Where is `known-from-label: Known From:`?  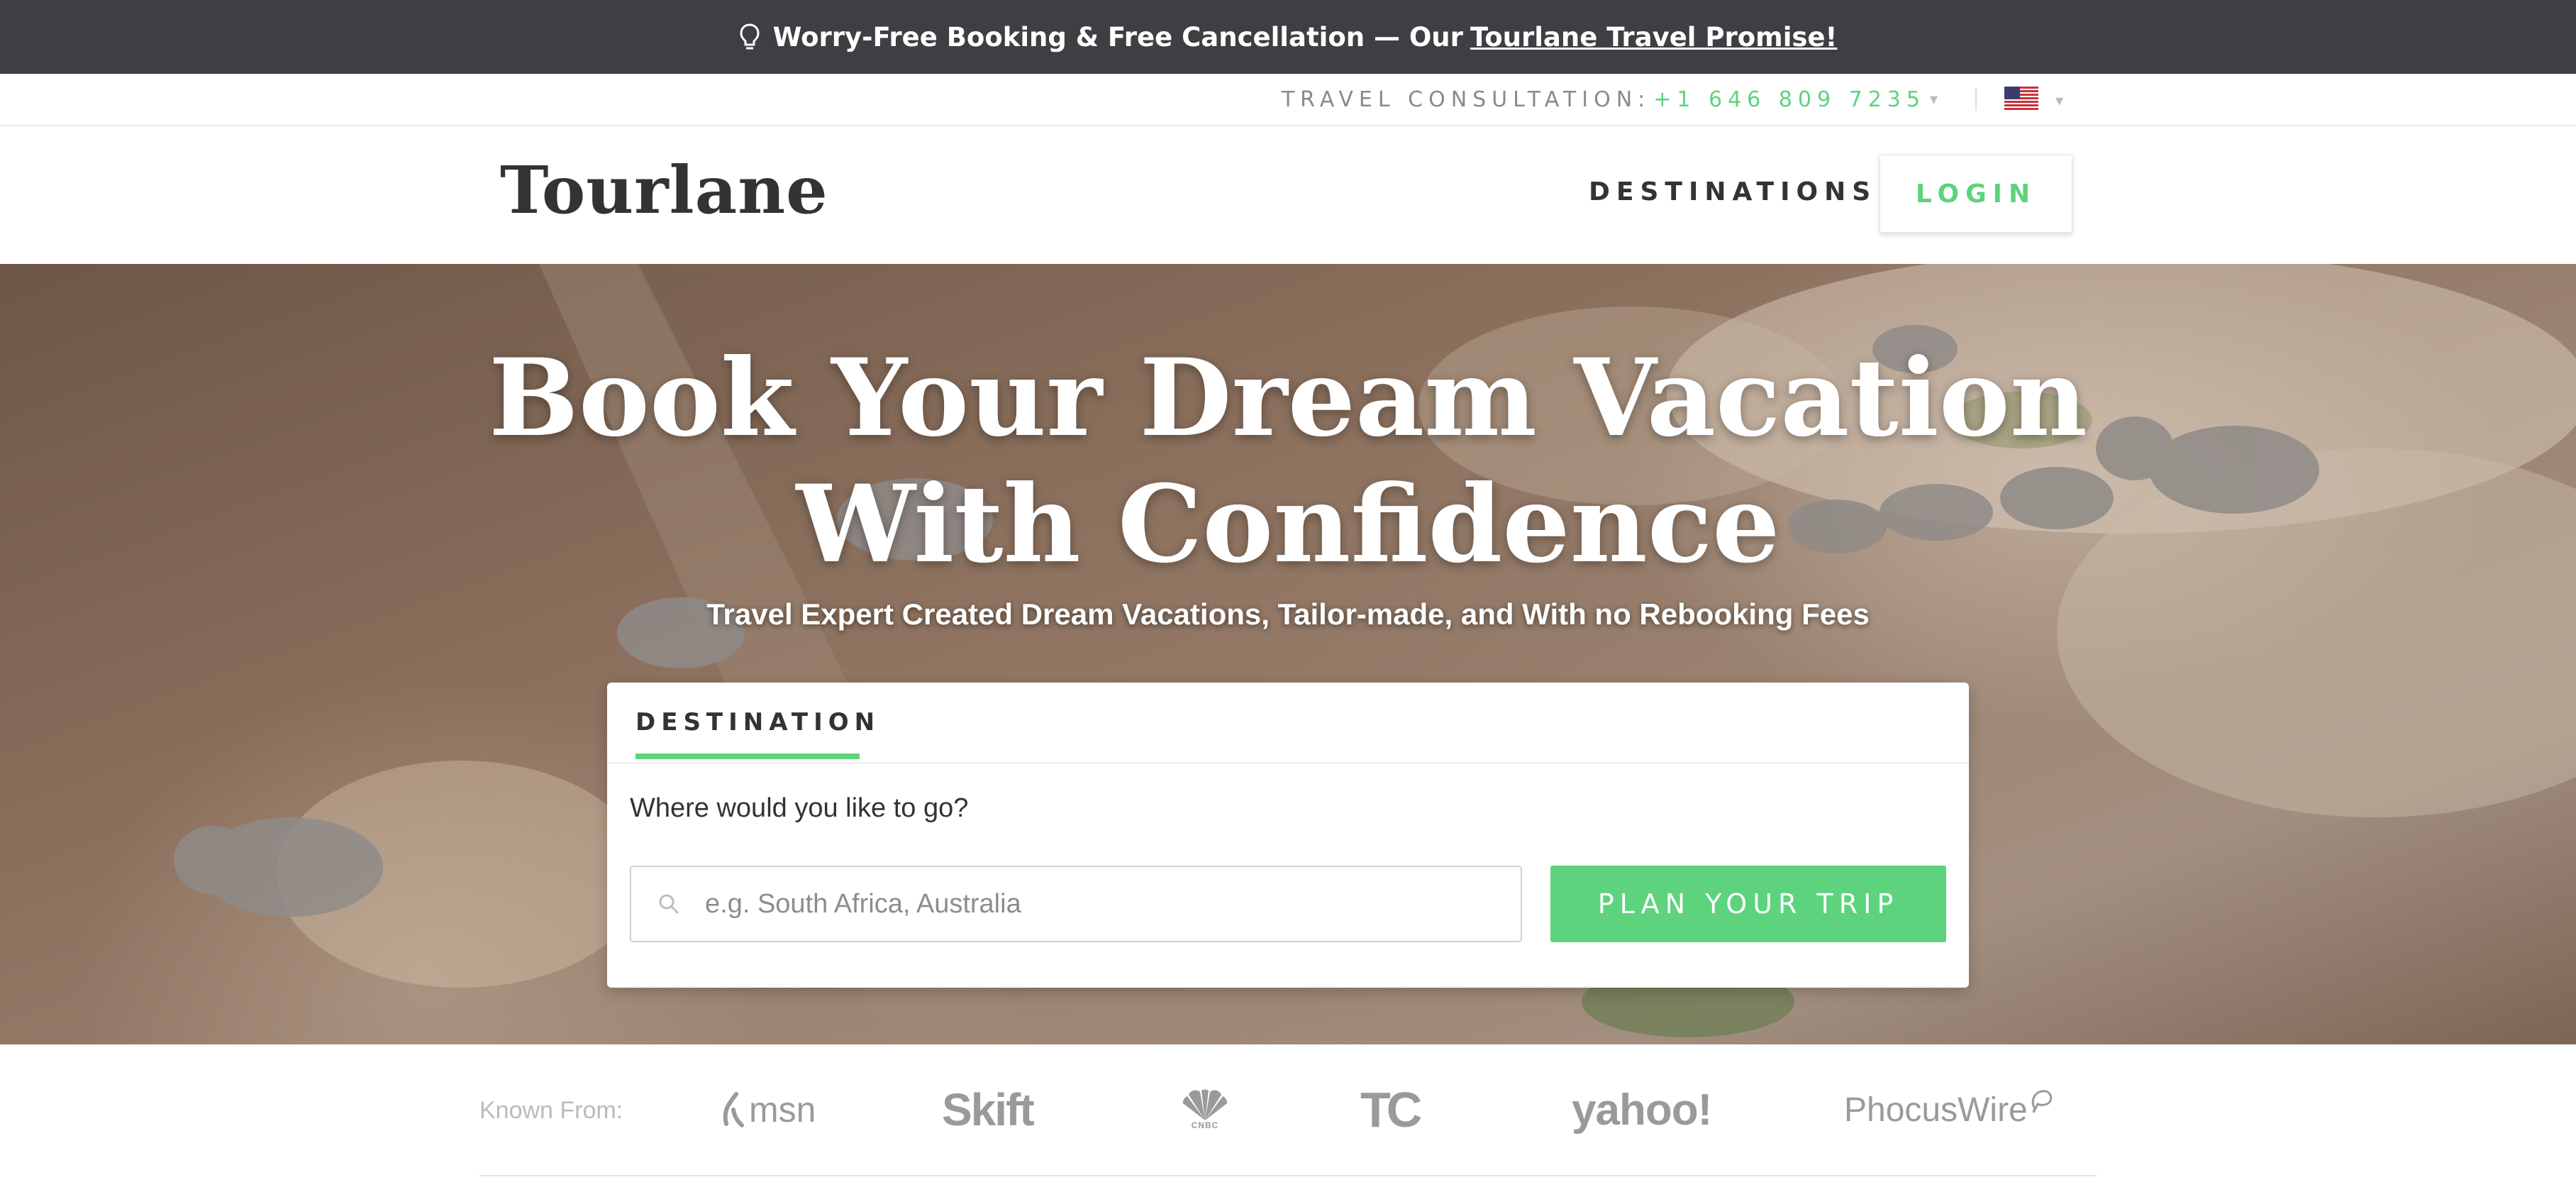 known-from-label: Known From: is located at coordinates (551, 1110).